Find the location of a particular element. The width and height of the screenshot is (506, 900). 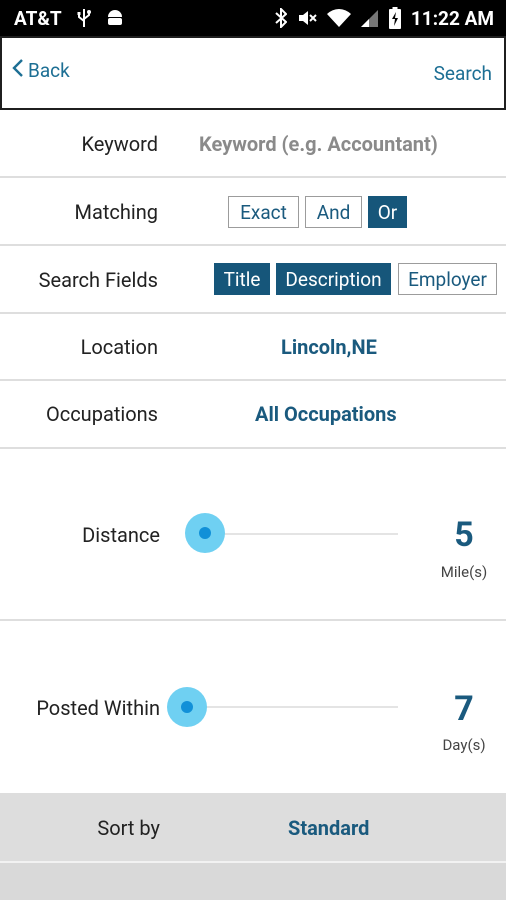

posted-within-value: 7 is located at coordinates (464, 709).